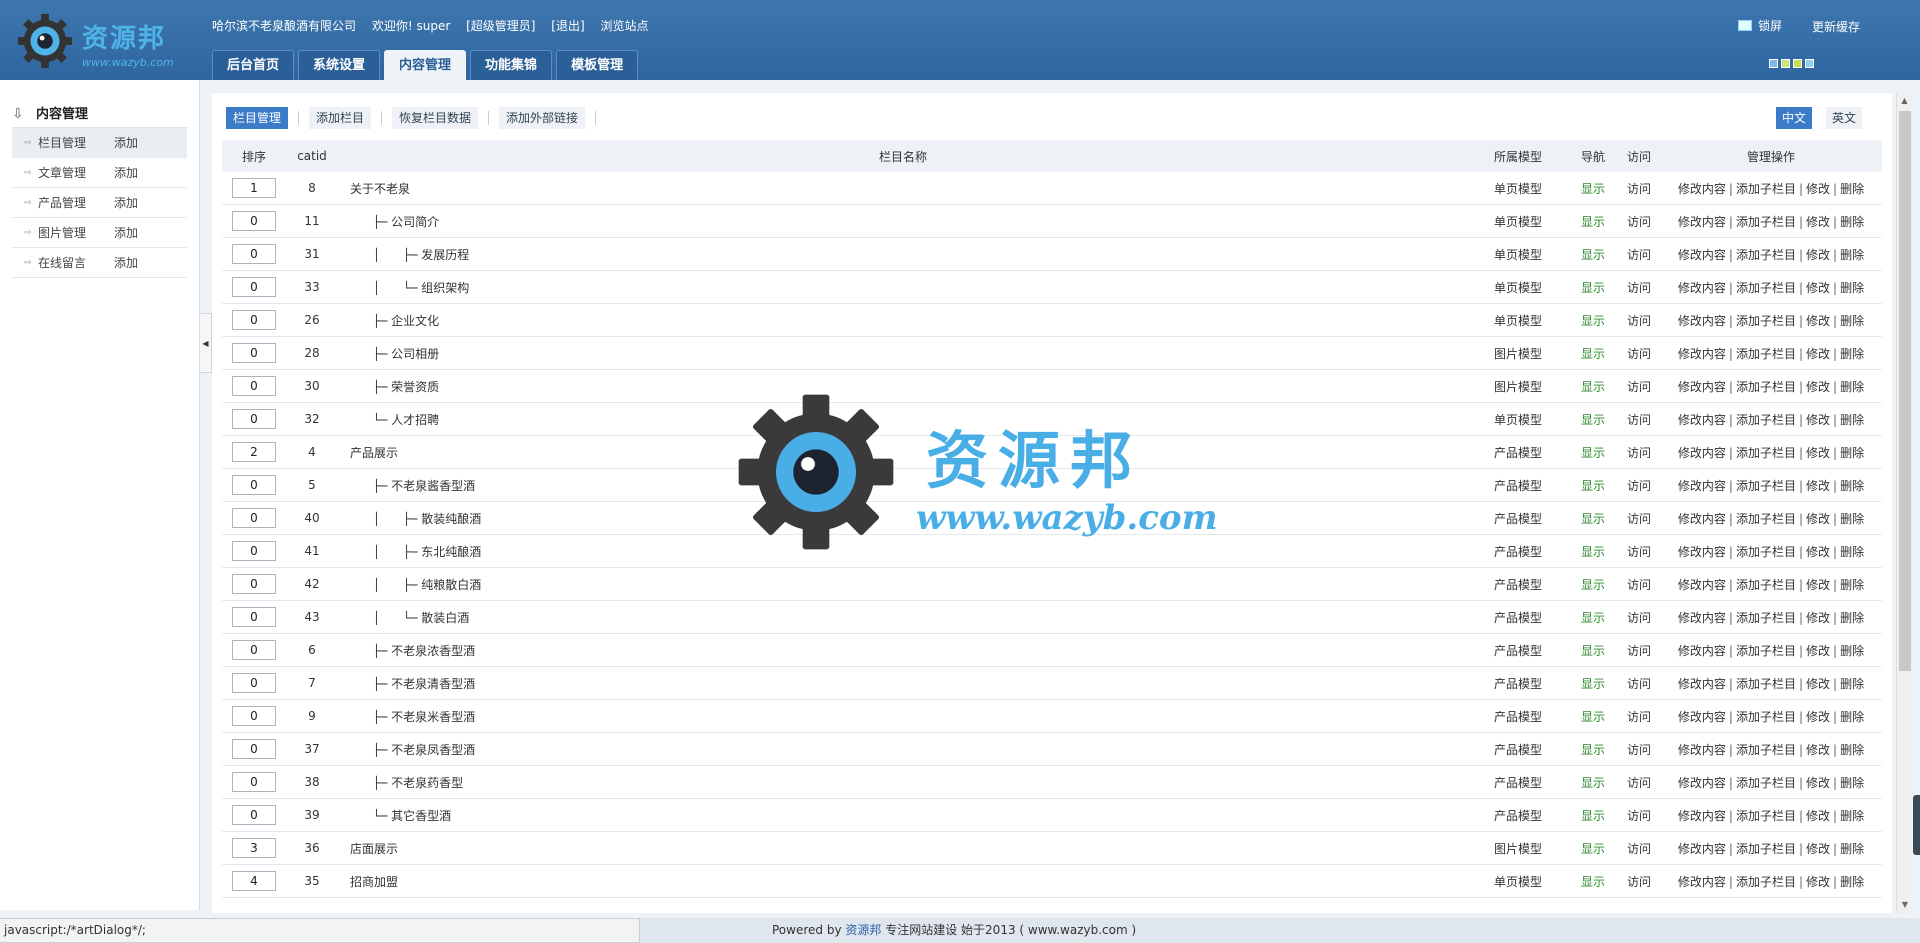 The width and height of the screenshot is (1920, 943). I want to click on lang-zh-button: 中文, so click(1793, 118).